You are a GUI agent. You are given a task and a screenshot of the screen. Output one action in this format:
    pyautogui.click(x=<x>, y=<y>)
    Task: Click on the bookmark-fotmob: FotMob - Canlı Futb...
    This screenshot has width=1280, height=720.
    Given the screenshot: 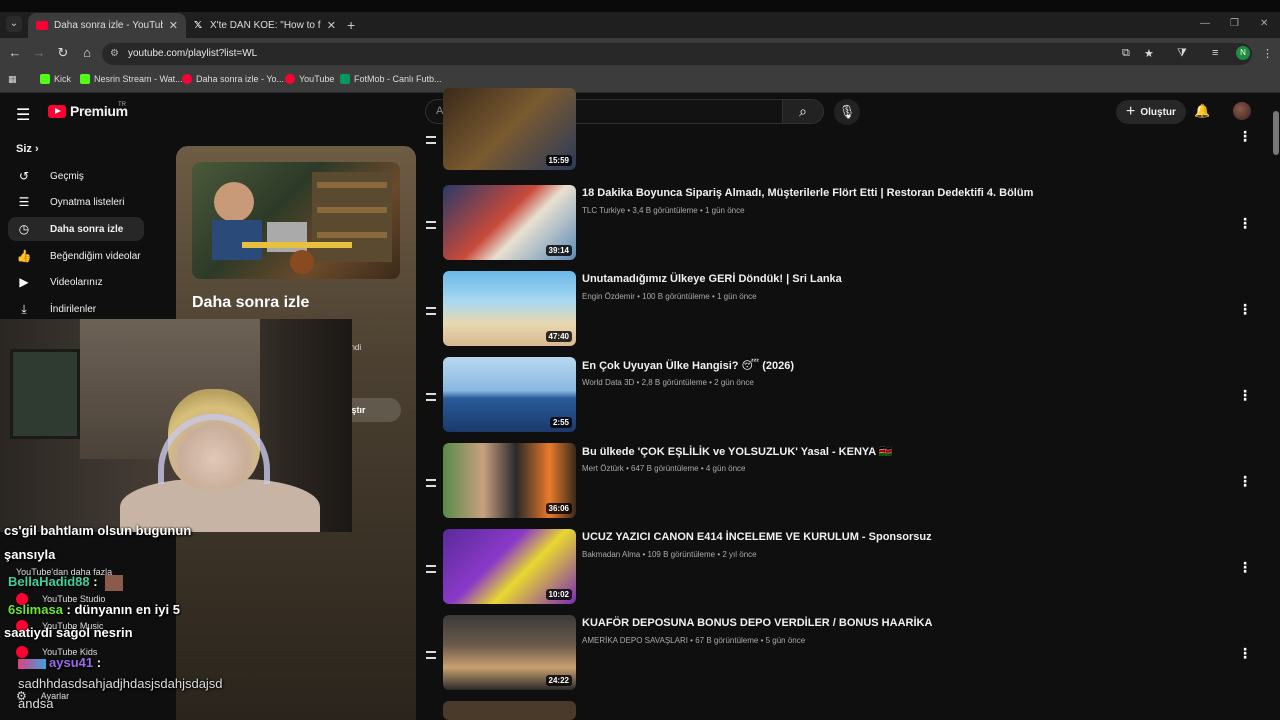 What is the action you would take?
    pyautogui.click(x=391, y=79)
    